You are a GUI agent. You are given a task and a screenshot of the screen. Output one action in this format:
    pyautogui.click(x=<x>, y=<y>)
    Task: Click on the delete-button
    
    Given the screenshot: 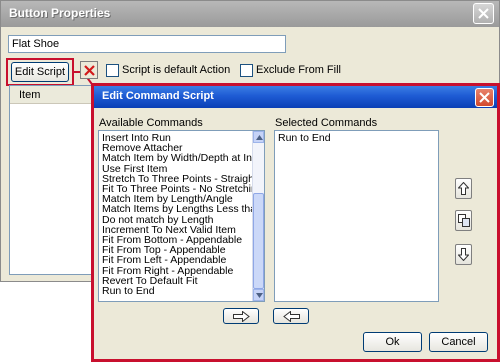 What is the action you would take?
    pyautogui.click(x=89, y=70)
    